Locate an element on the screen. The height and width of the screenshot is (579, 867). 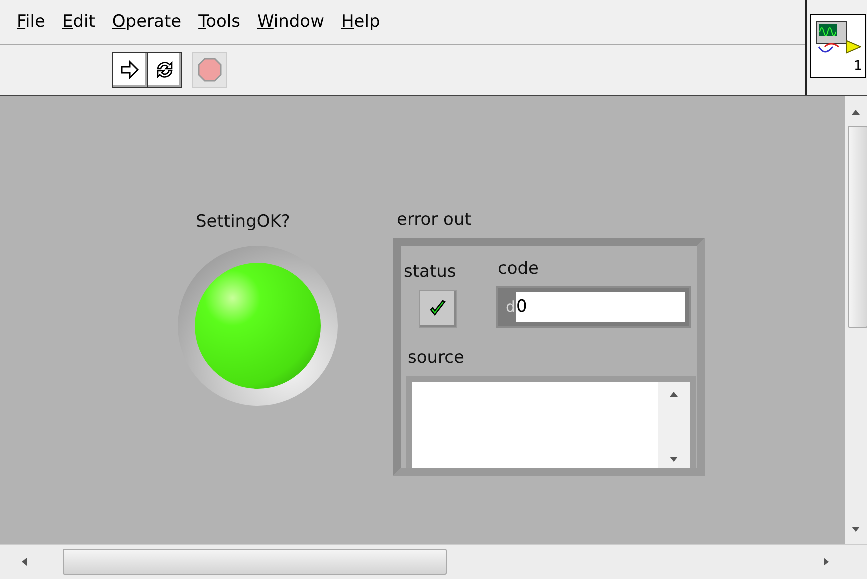
scroll-right-icon is located at coordinates (827, 562).